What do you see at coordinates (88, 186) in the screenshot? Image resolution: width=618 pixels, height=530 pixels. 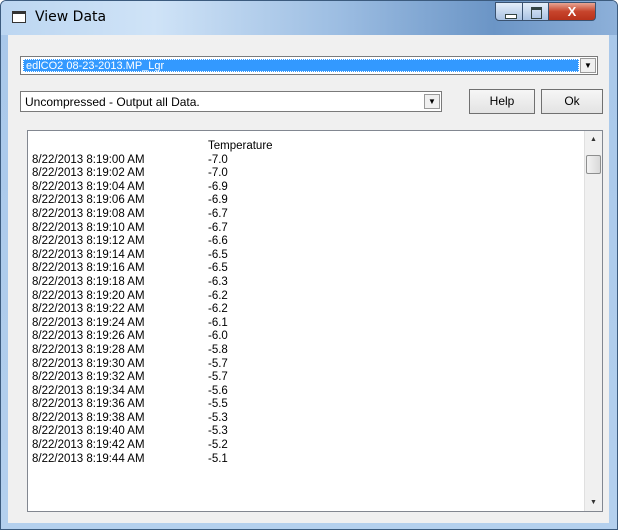 I see `row-timestamp: 8/22/2013 8:19:04 AM` at bounding box center [88, 186].